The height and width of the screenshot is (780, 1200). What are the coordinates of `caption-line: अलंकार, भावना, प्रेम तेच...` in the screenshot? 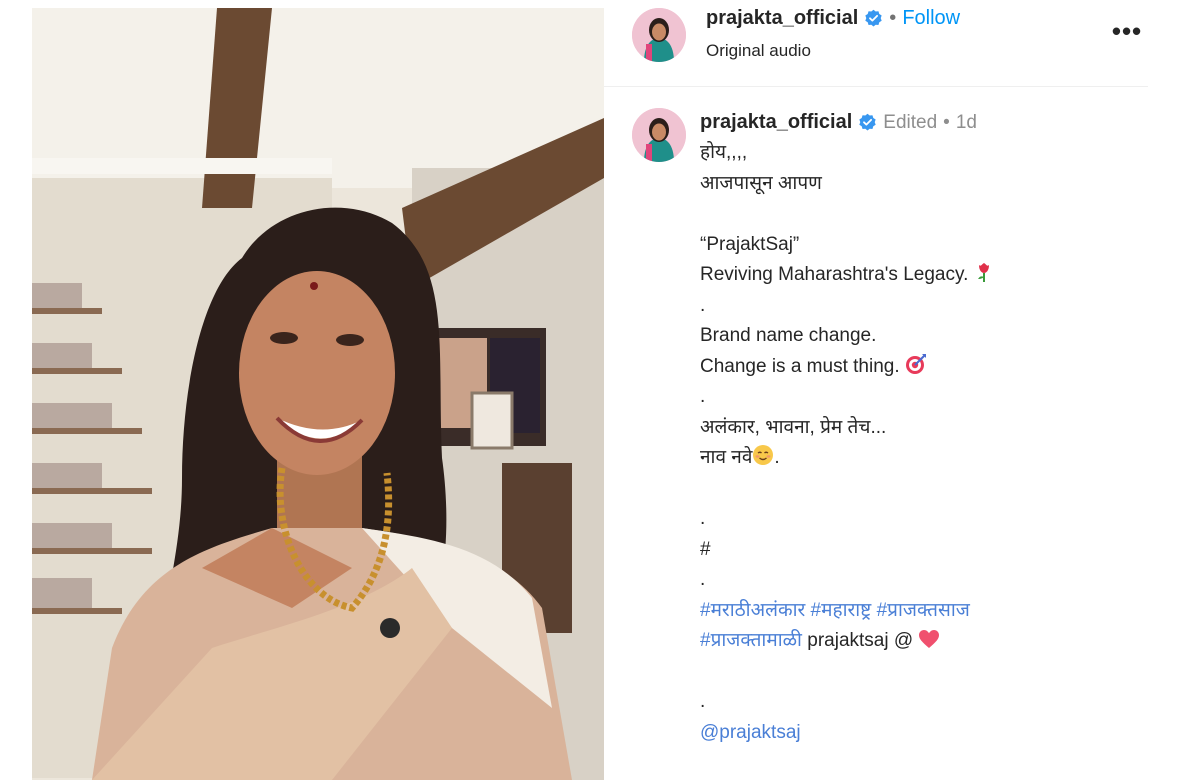 It's located at (793, 427).